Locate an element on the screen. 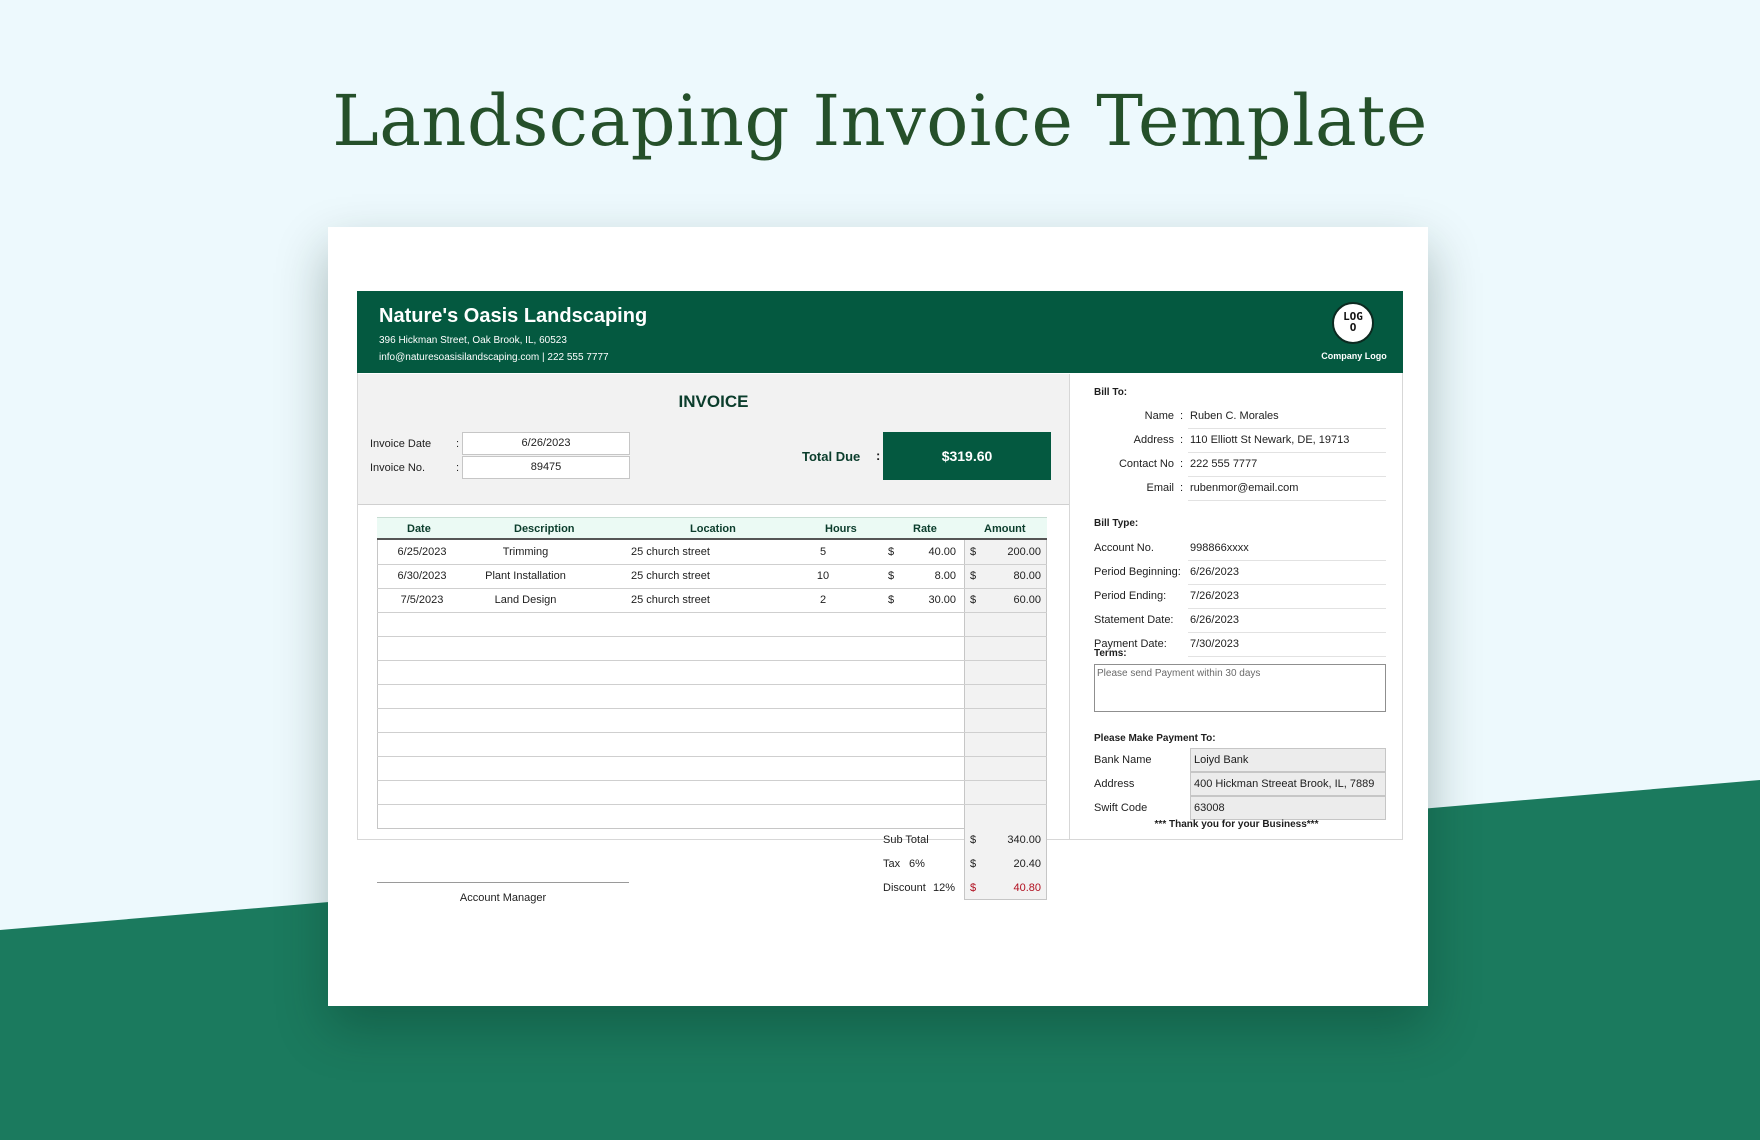  statement-date-label: Statement Date: is located at coordinates (1134, 620).